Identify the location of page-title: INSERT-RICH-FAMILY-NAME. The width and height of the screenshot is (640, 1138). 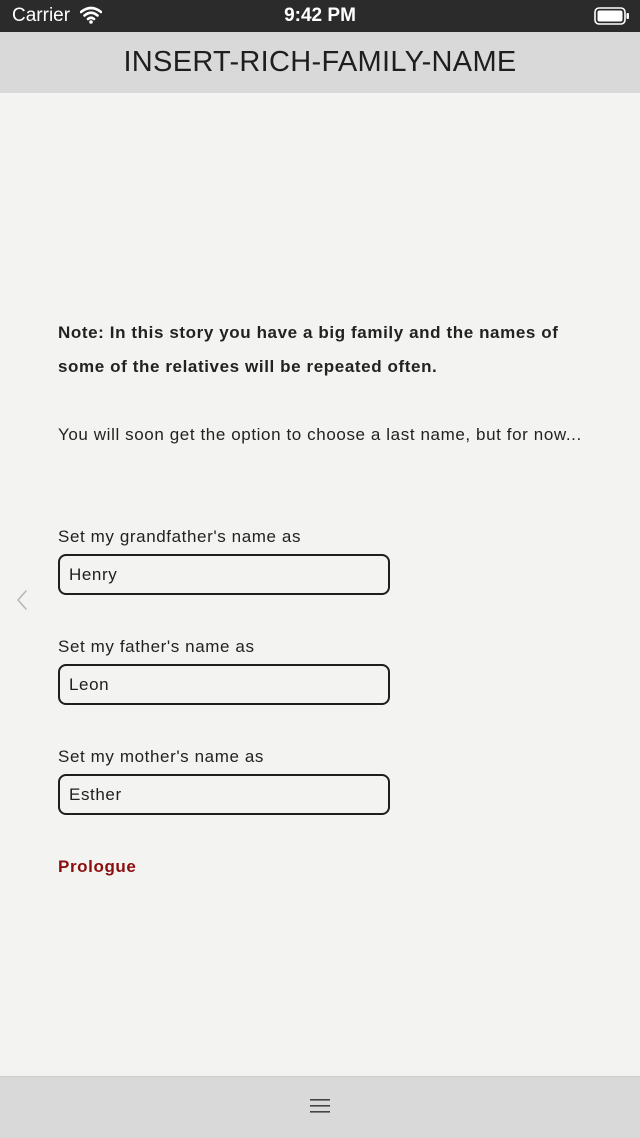
(320, 62).